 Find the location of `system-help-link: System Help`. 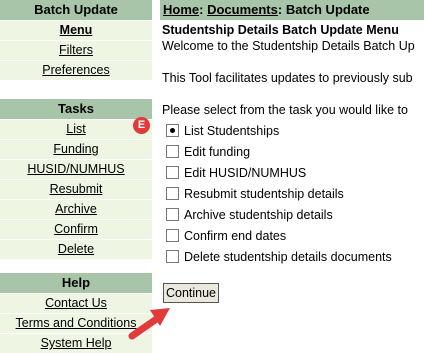

system-help-link: System Help is located at coordinates (76, 343).